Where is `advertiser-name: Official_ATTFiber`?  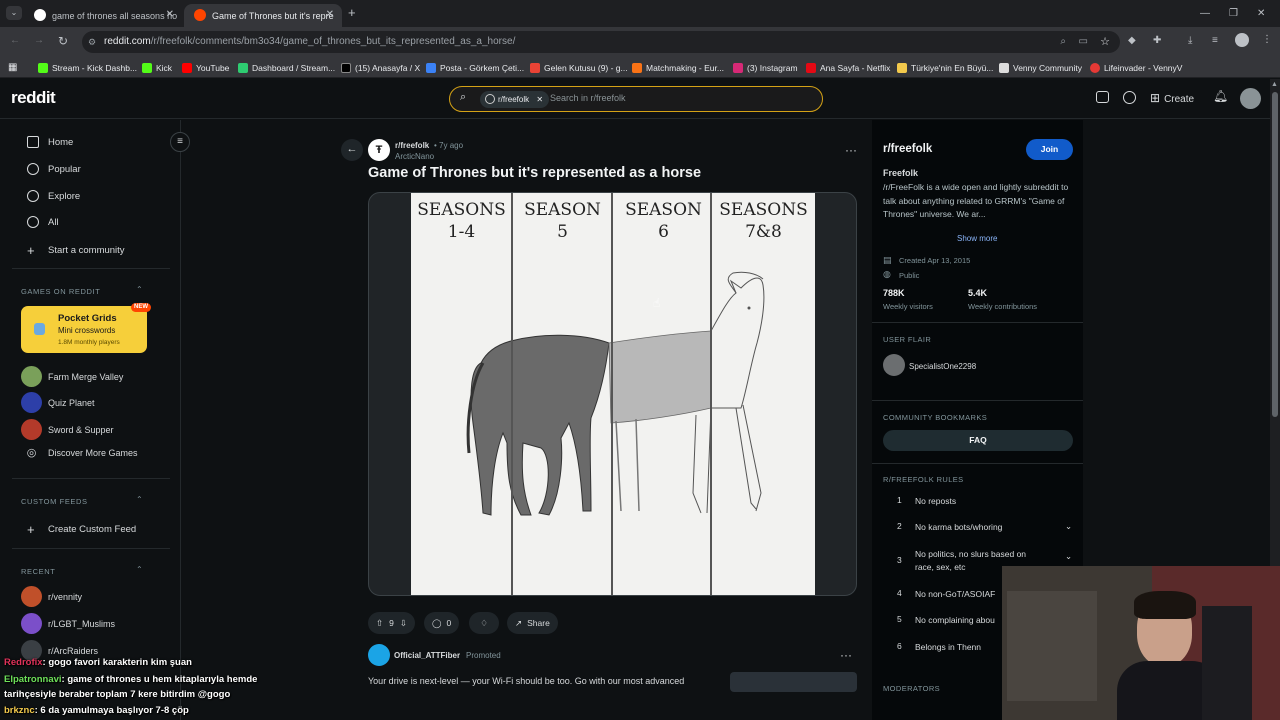
advertiser-name: Official_ATTFiber is located at coordinates (427, 655).